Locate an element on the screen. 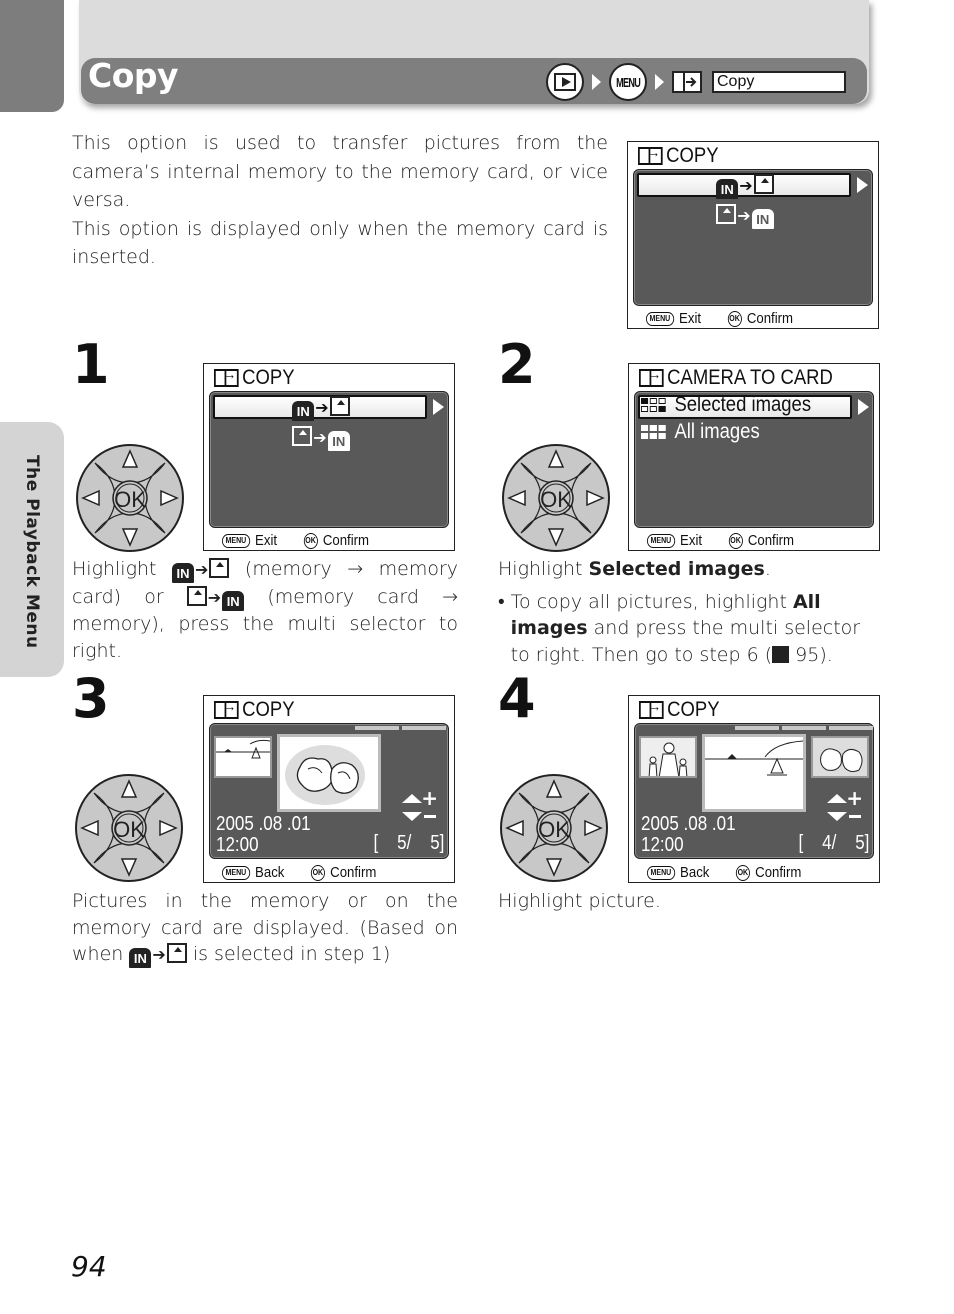 This screenshot has width=954, height=1314. page-reference-icon is located at coordinates (781, 654).